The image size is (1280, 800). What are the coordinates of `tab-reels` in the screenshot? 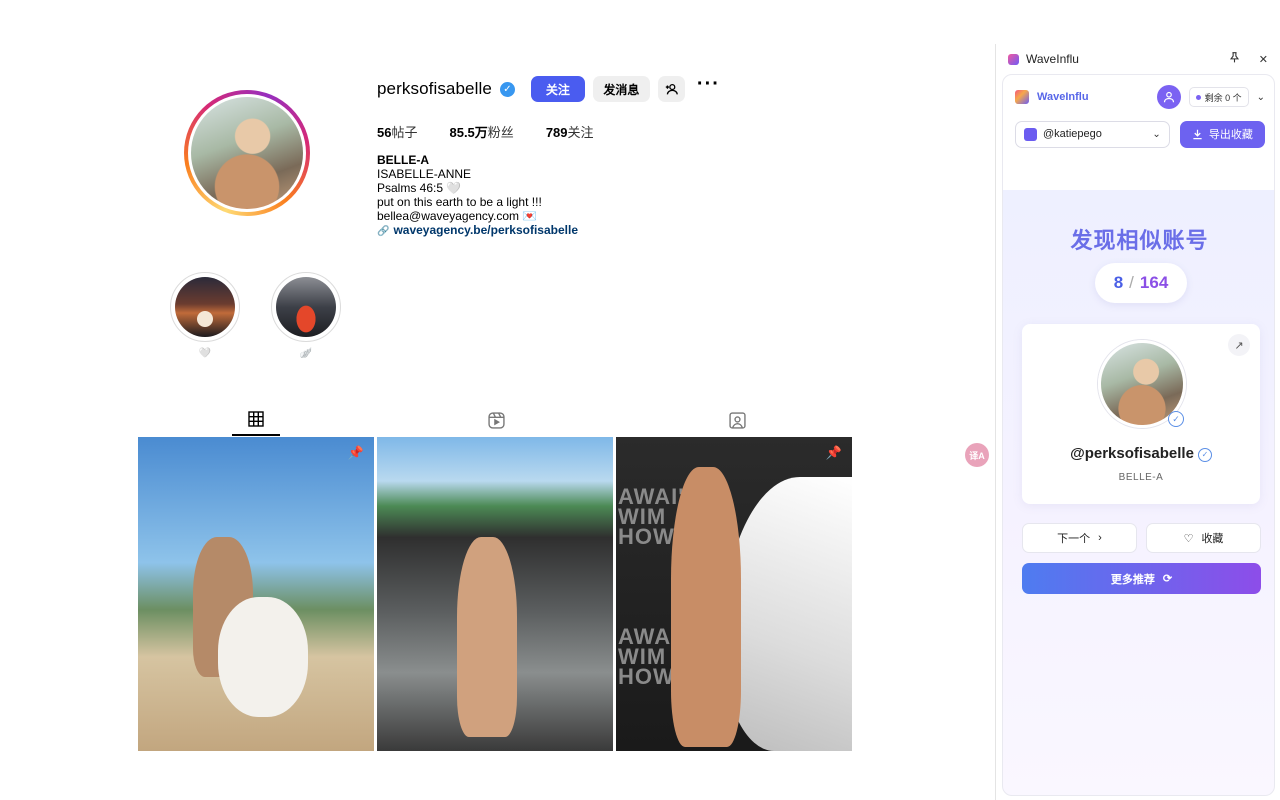 It's located at (496, 420).